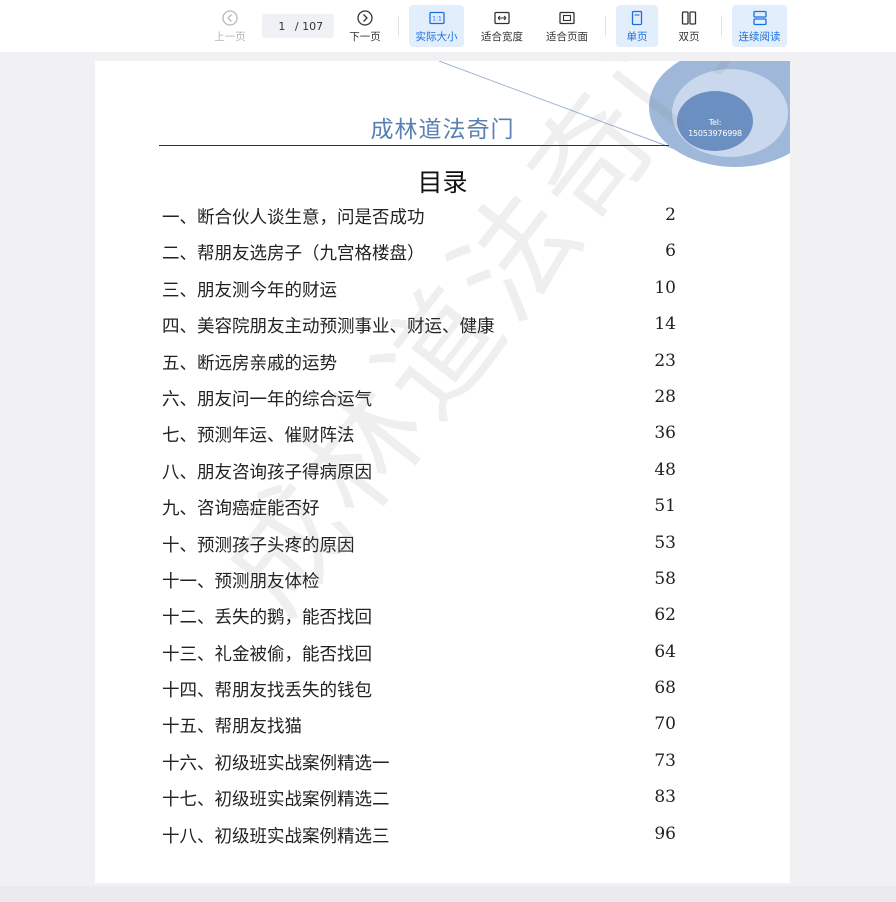  I want to click on toc-entry-title: 五、断远房亲戚的运势, so click(249, 363).